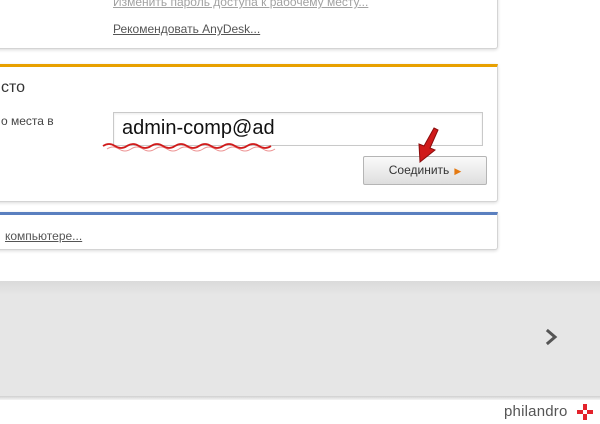 This screenshot has width=600, height=424. I want to click on connect-panel-description: о места в, so click(27, 121).